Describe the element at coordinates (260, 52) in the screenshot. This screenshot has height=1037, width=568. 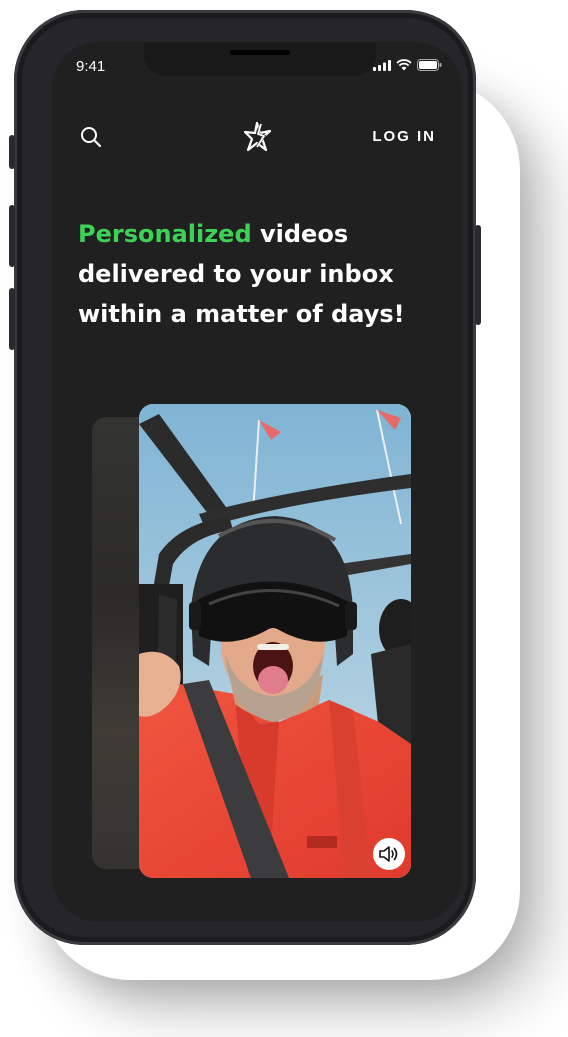
I see `earpiece-speaker` at that location.